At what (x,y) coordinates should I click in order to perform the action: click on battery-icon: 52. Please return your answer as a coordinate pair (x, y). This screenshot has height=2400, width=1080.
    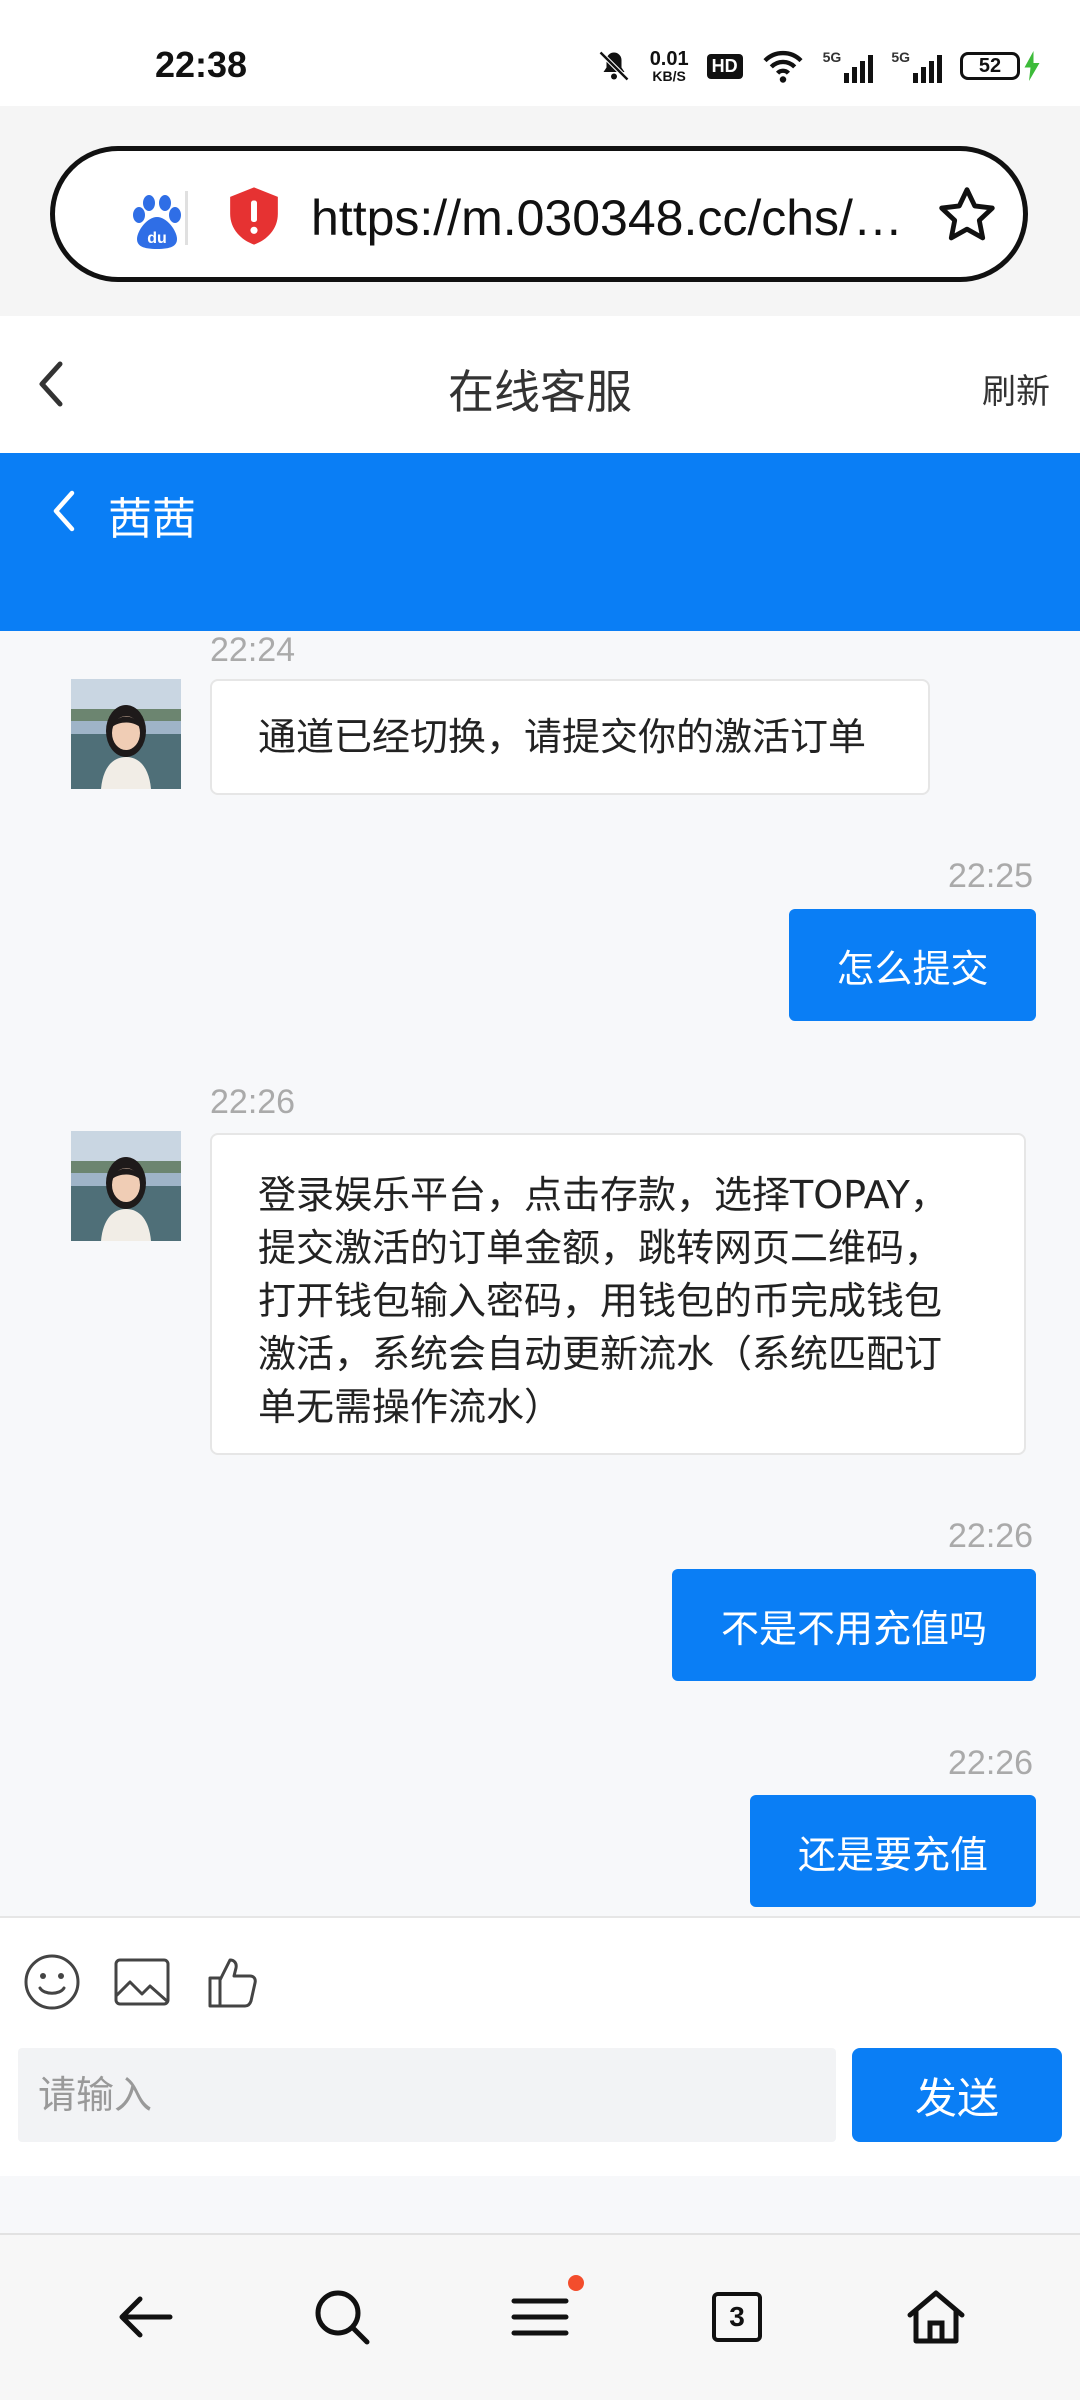
    Looking at the image, I should click on (990, 66).